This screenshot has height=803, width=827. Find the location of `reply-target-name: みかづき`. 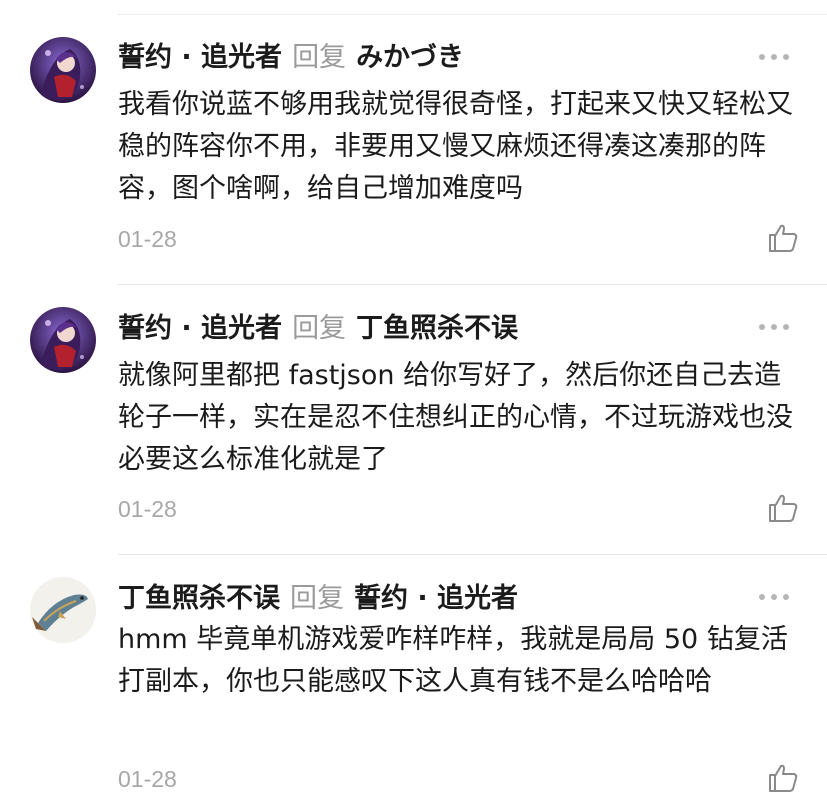

reply-target-name: みかづき is located at coordinates (410, 54).